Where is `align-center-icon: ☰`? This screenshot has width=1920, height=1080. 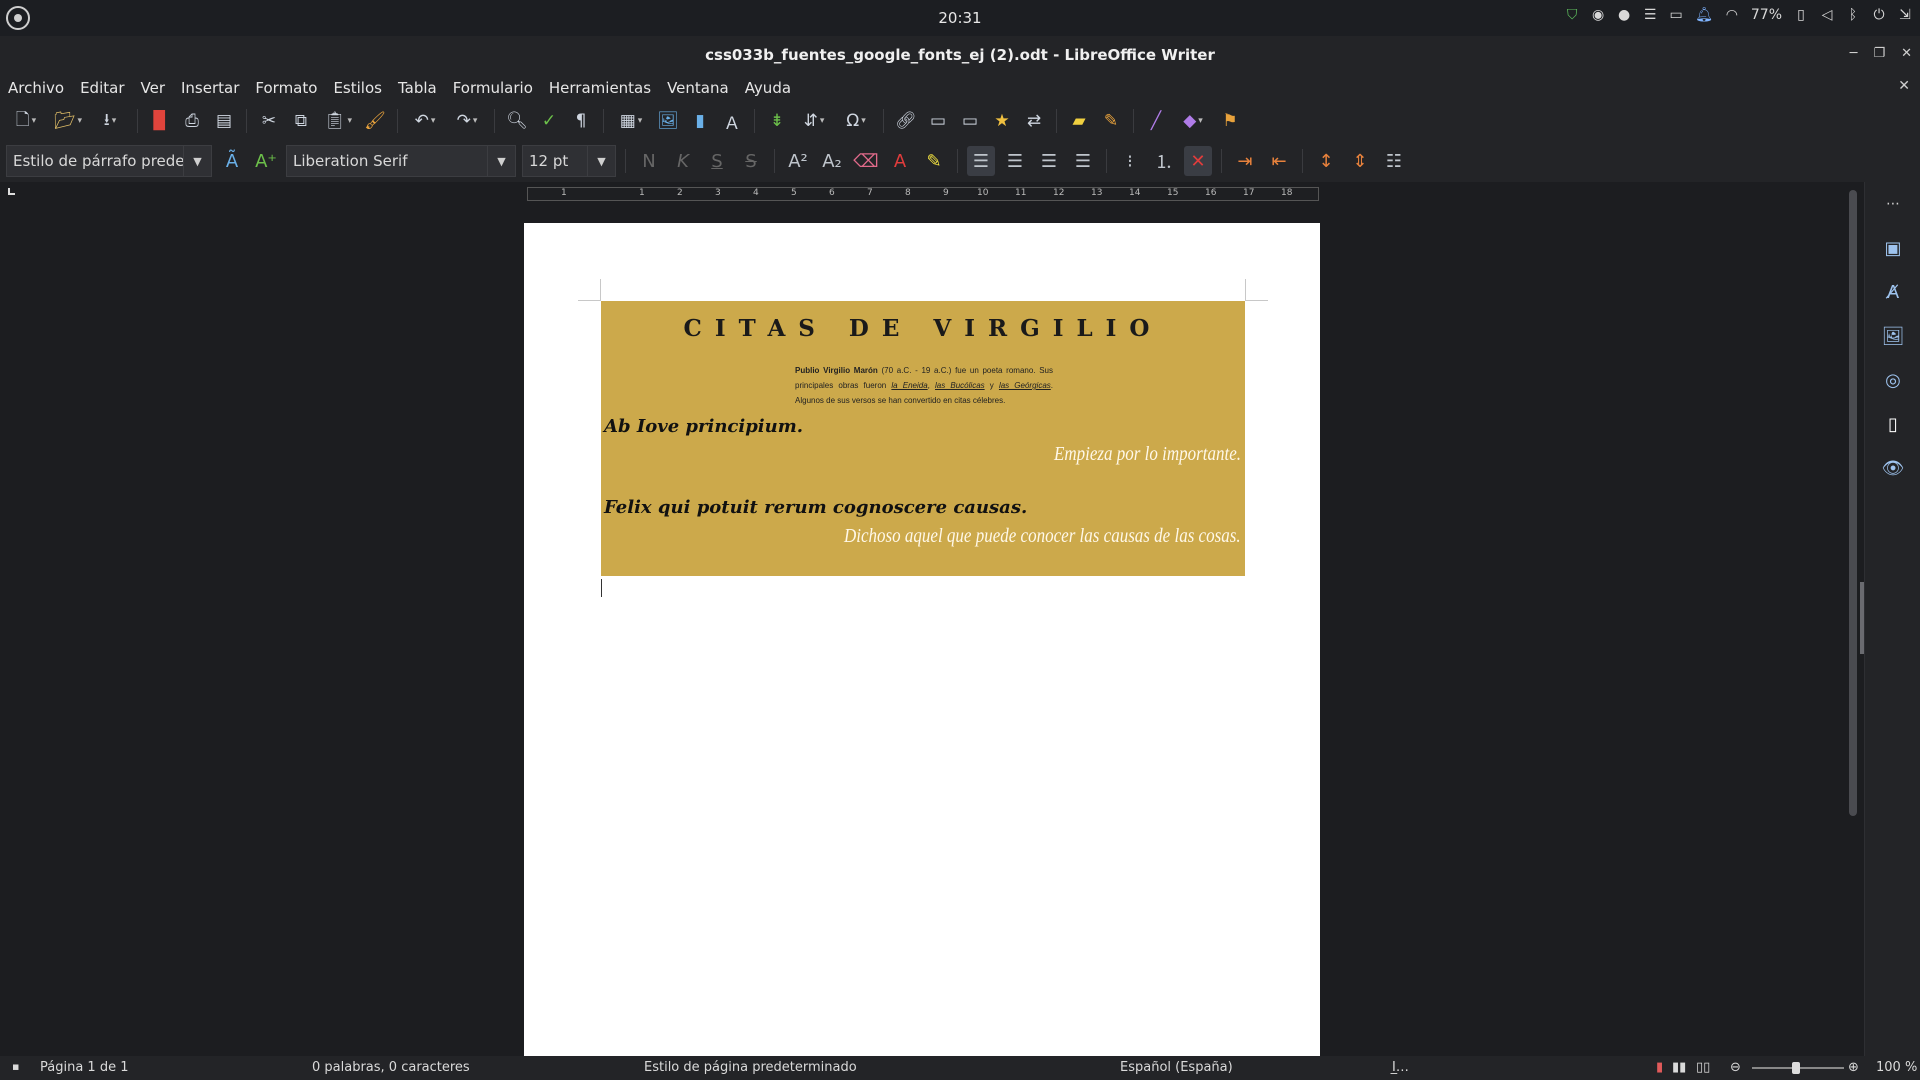 align-center-icon: ☰ is located at coordinates (1015, 161).